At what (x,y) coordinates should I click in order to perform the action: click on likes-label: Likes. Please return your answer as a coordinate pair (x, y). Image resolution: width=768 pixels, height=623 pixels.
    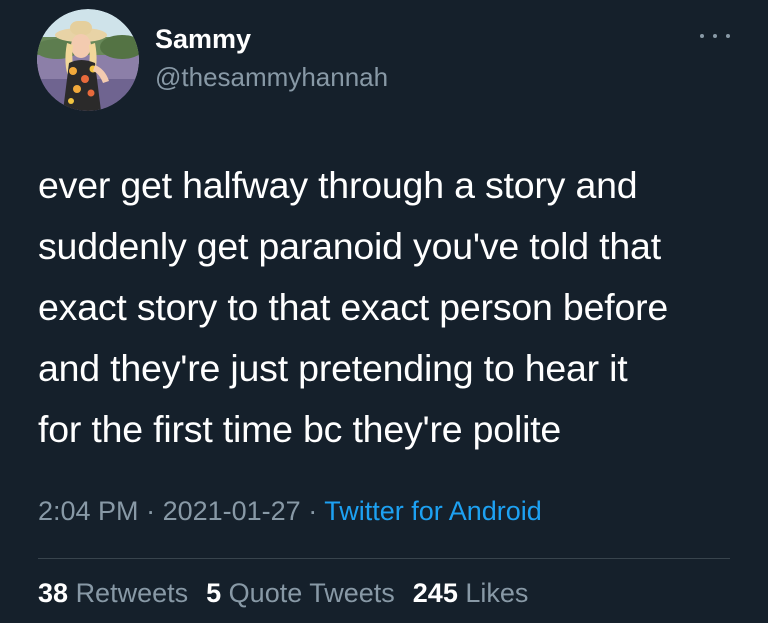
    Looking at the image, I should click on (497, 593).